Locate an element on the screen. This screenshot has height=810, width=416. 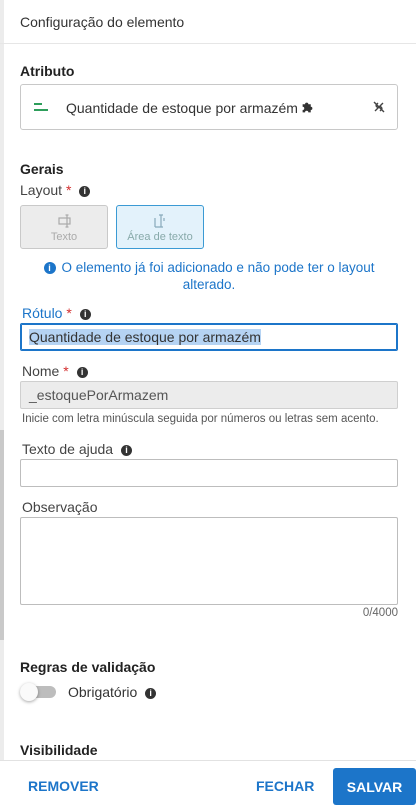
visibility-section-title: Visibilidade is located at coordinates (59, 750).